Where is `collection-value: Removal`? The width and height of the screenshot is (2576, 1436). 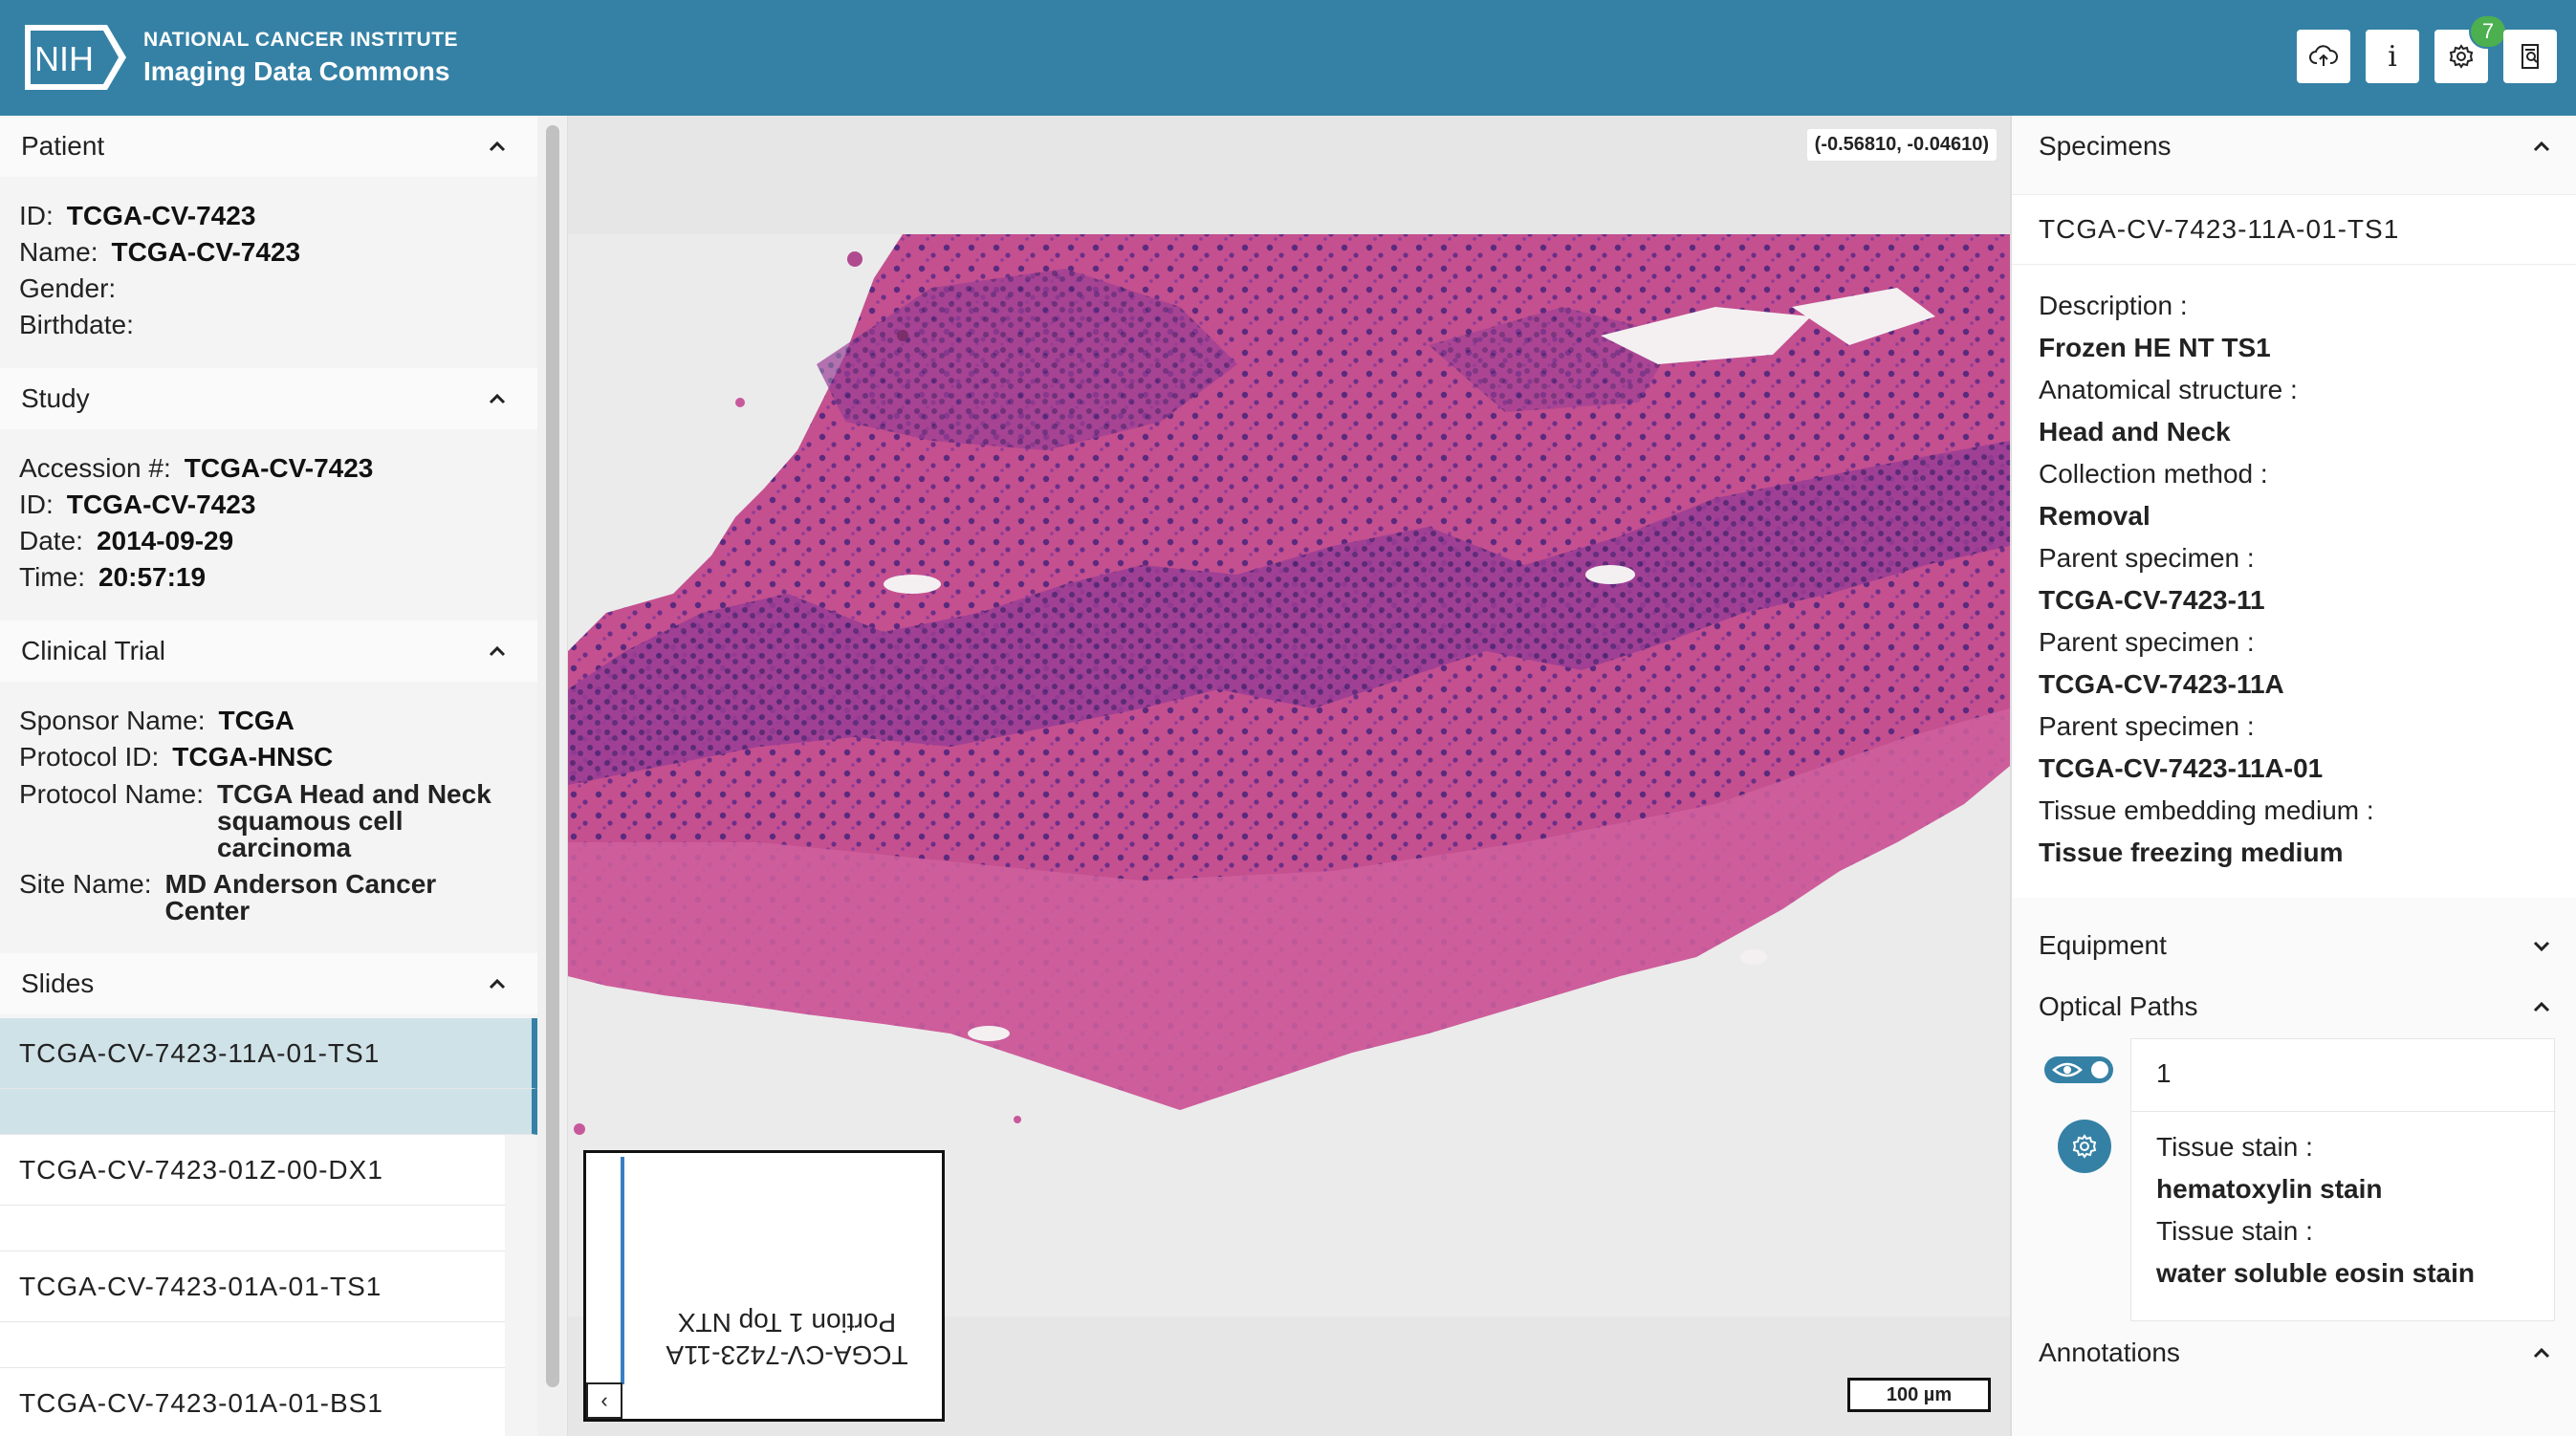
collection-value: Removal is located at coordinates (2094, 516).